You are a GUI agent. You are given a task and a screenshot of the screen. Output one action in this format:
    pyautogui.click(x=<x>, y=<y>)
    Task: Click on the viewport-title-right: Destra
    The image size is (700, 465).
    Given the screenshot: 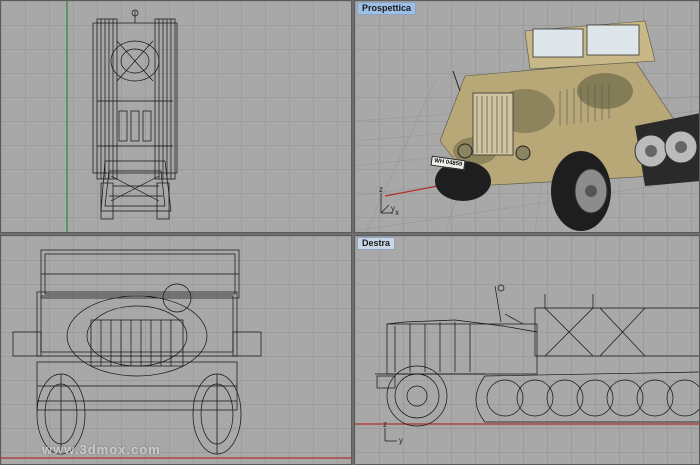 What is the action you would take?
    pyautogui.click(x=376, y=243)
    